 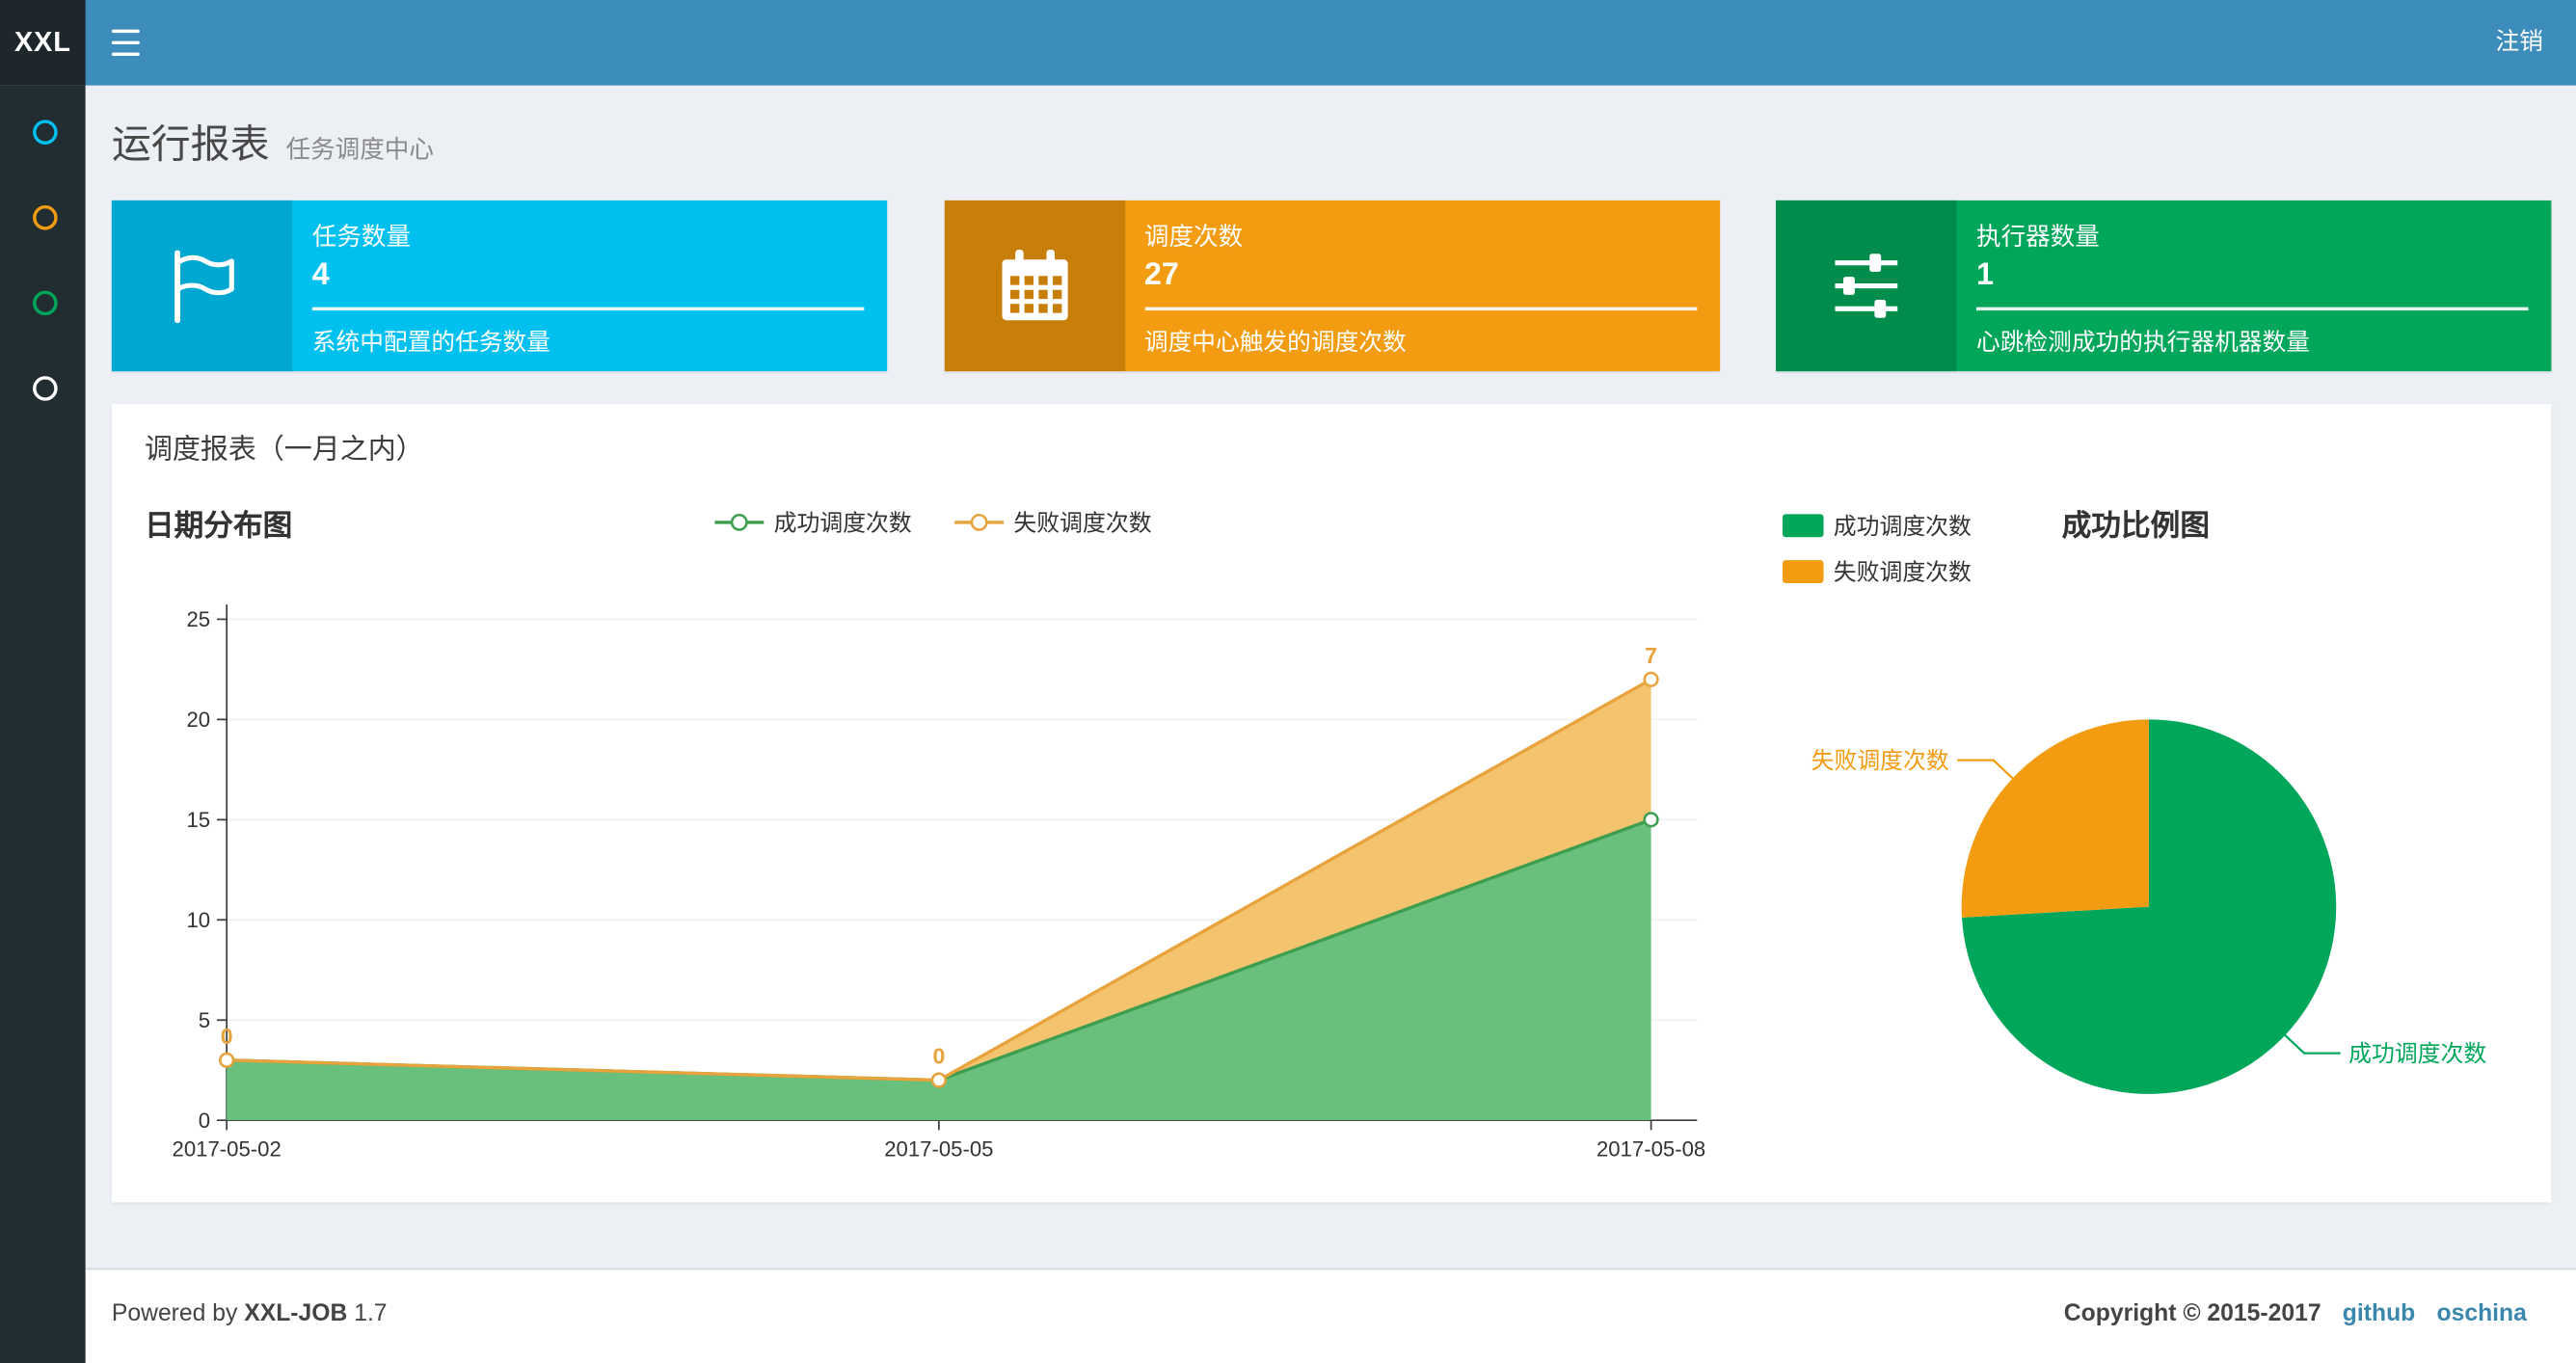 I want to click on info-box-title: 调度次数, so click(x=1193, y=237).